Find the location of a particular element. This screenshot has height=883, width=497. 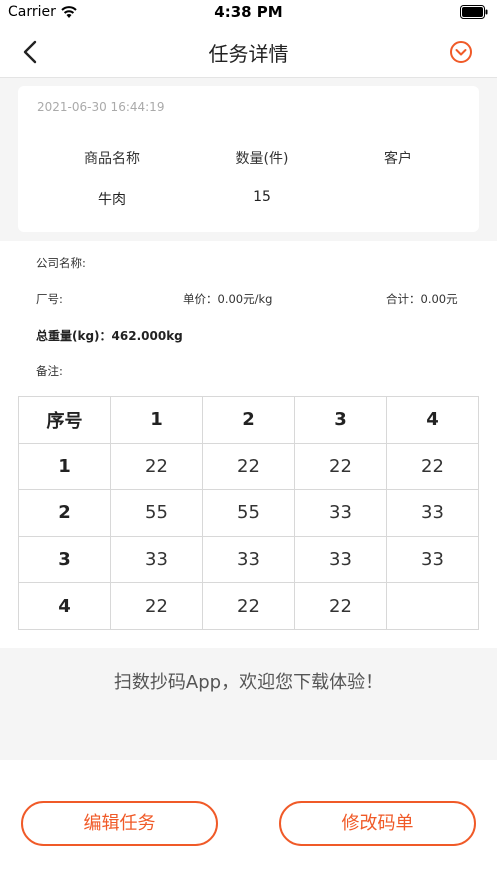

modify-code-sheet-button: 修改码单 is located at coordinates (377, 823).